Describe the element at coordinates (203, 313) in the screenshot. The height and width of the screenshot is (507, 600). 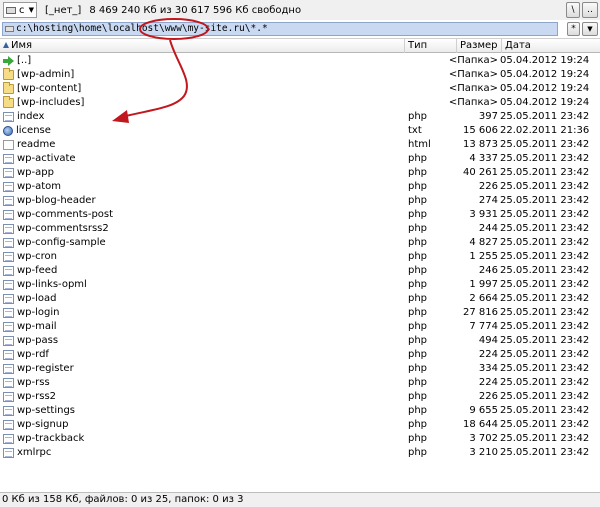
I see `file-name-cell: wp-login` at that location.